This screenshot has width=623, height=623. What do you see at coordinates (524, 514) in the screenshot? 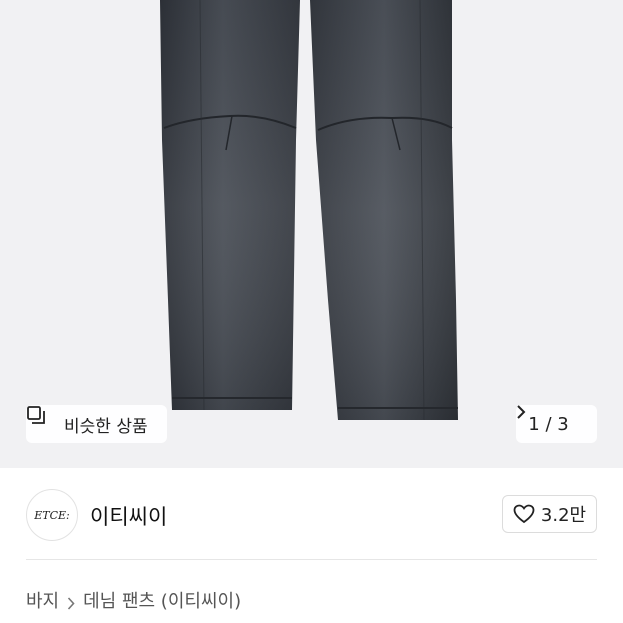
I see `heart-icon` at bounding box center [524, 514].